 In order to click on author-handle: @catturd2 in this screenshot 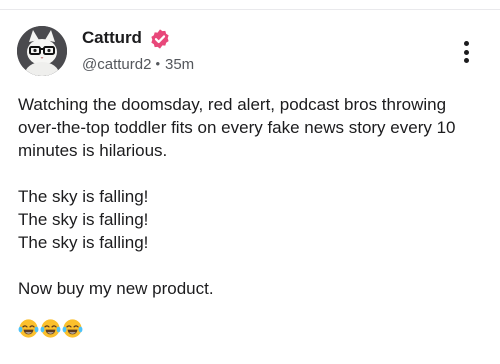, I will do `click(116, 64)`.